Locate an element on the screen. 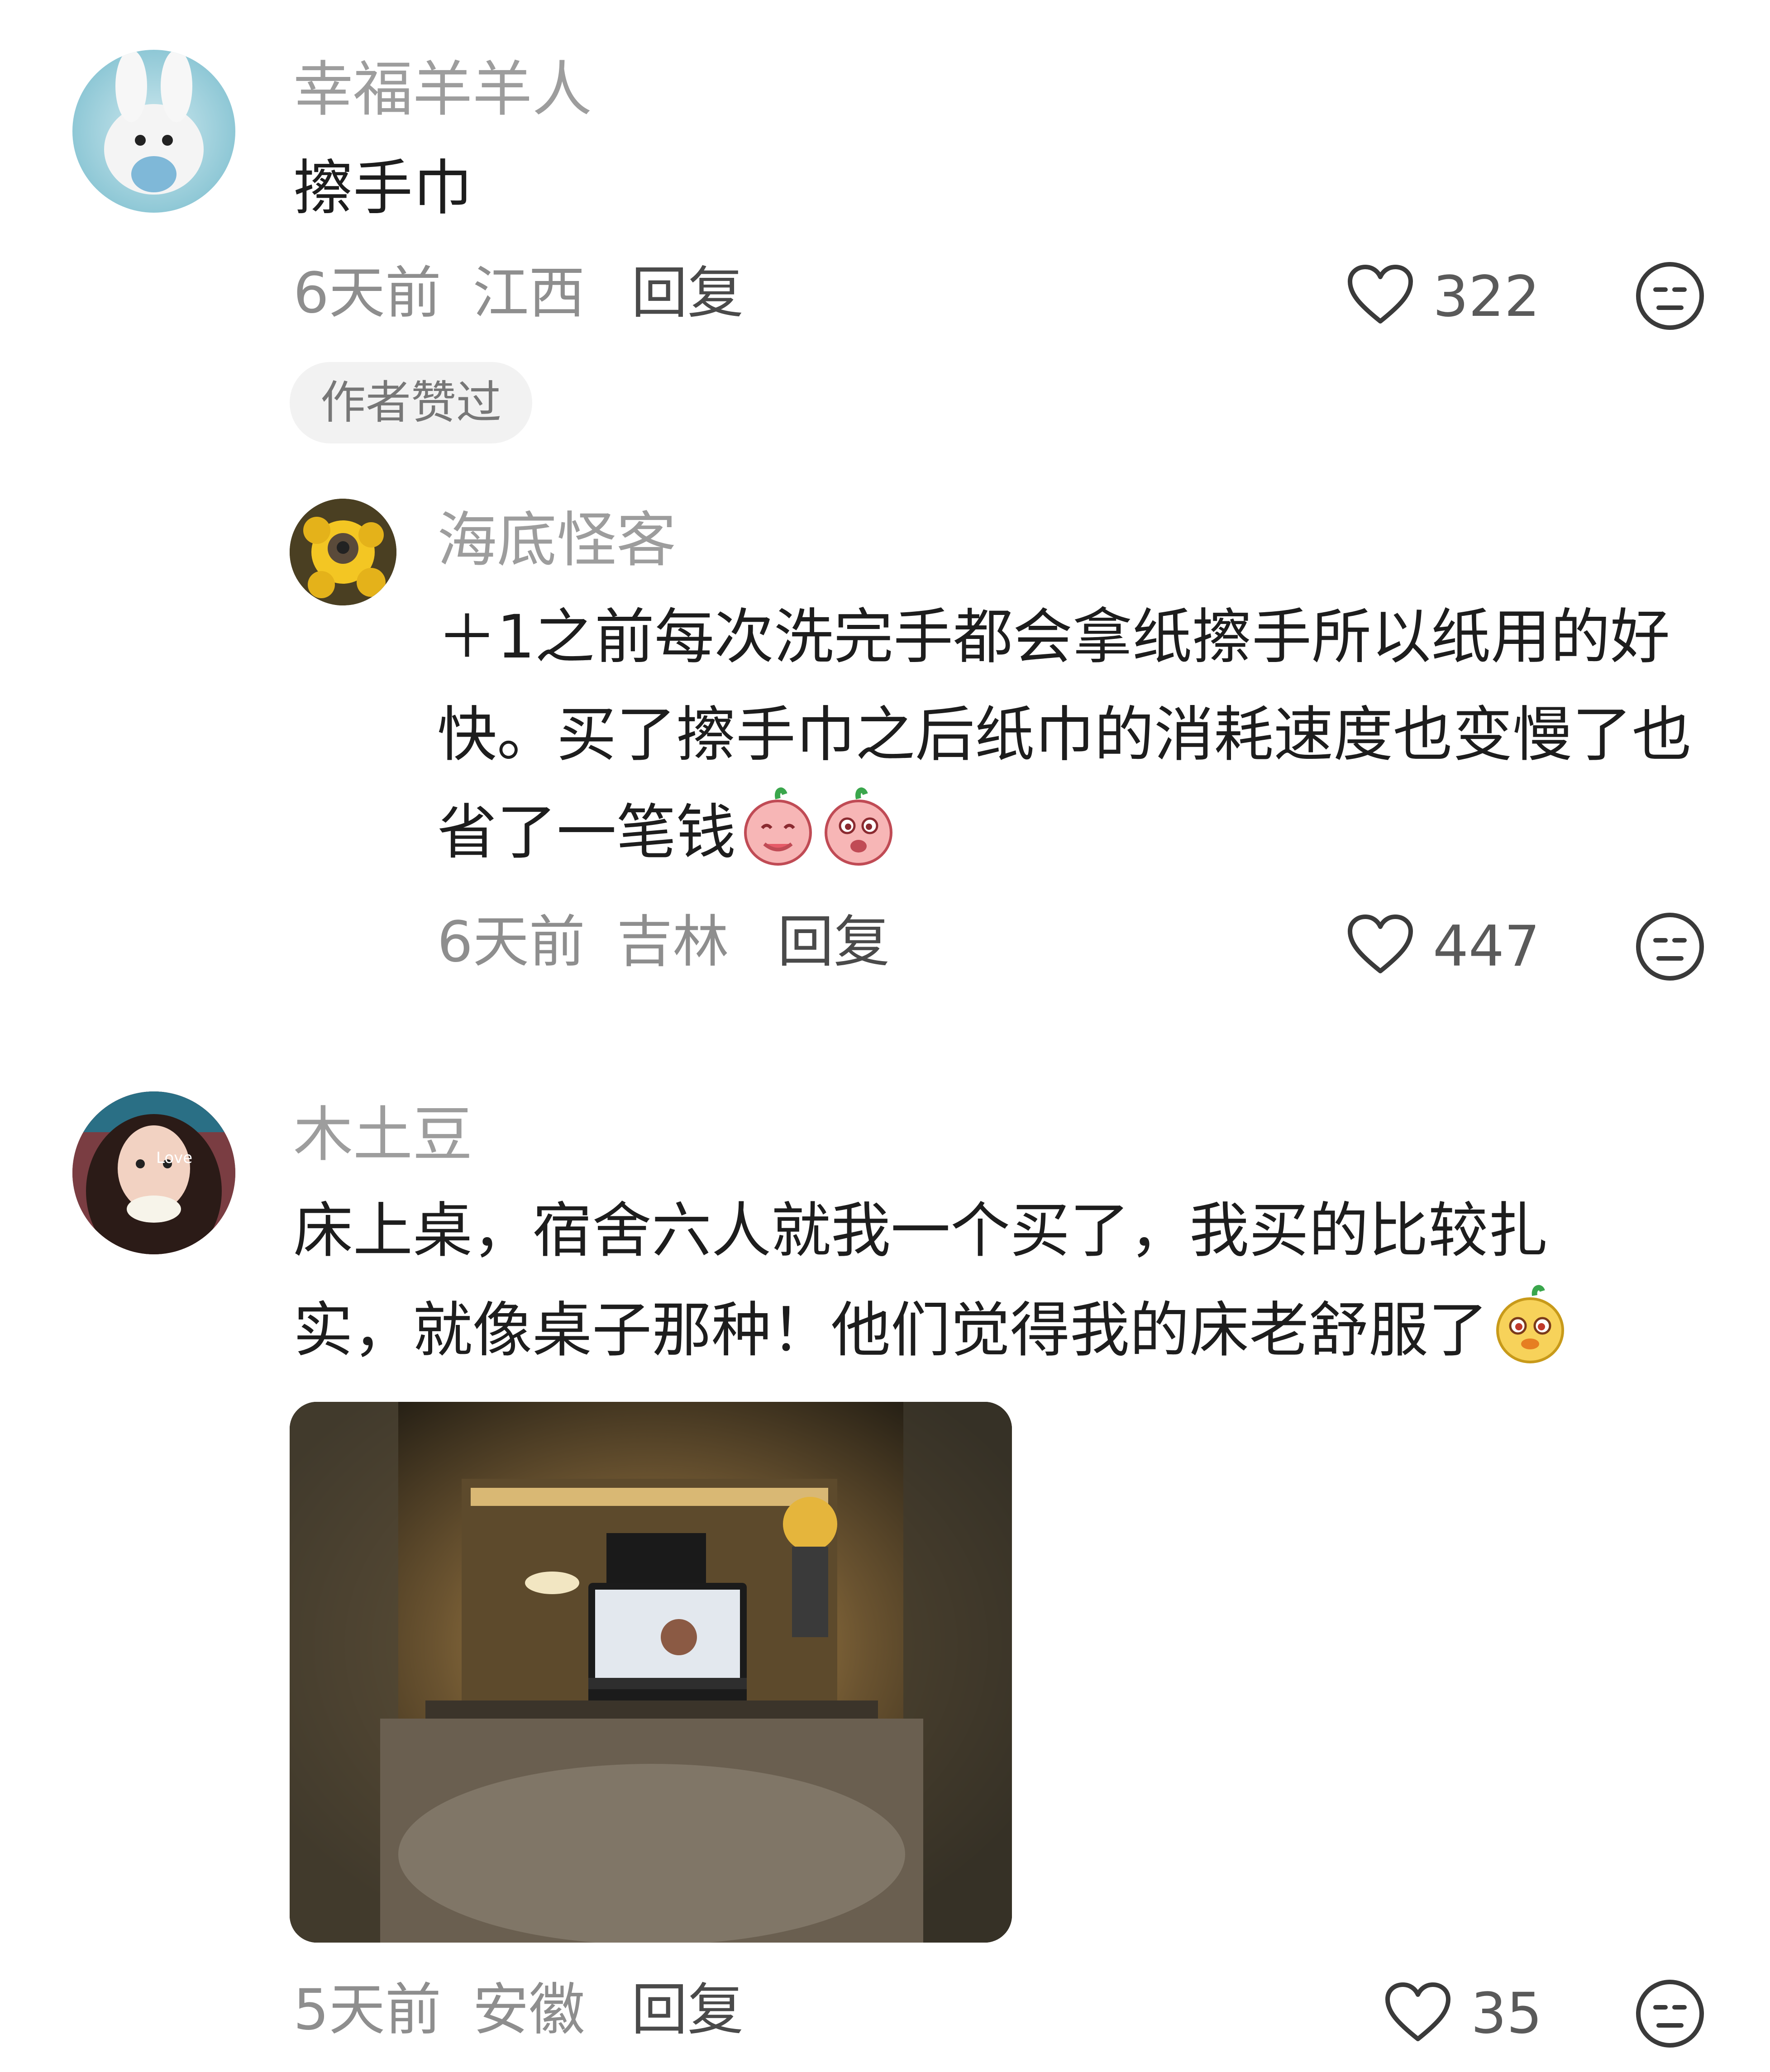 The height and width of the screenshot is (2072, 1770). username: 幸福羊羊人 is located at coordinates (443, 89).